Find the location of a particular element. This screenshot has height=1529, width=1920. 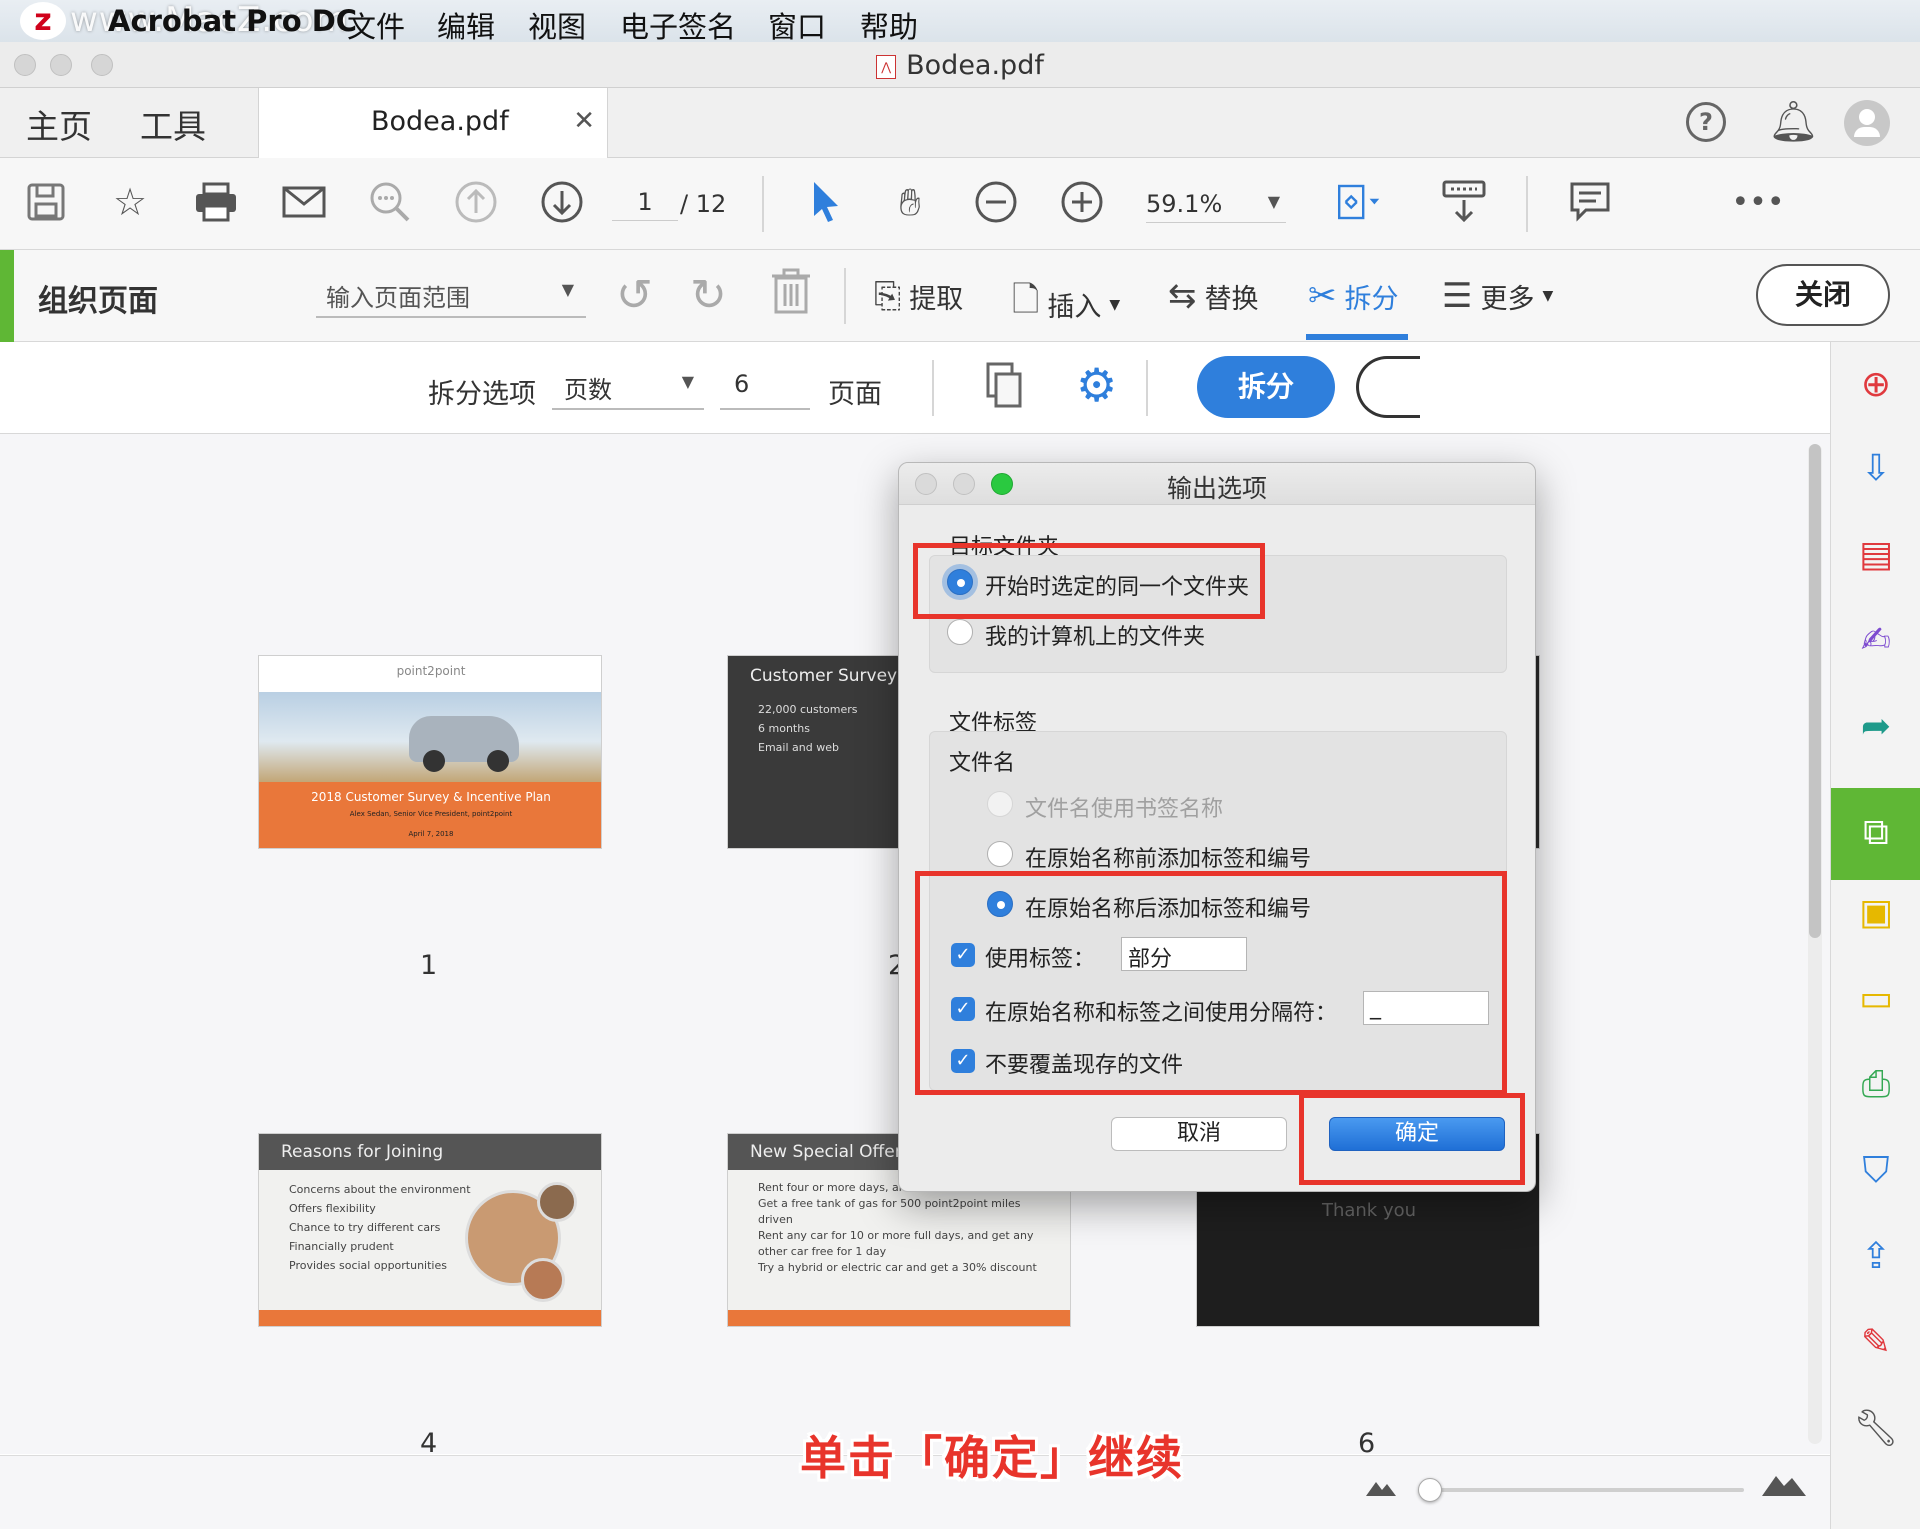

comment-icon is located at coordinates (1590, 202).